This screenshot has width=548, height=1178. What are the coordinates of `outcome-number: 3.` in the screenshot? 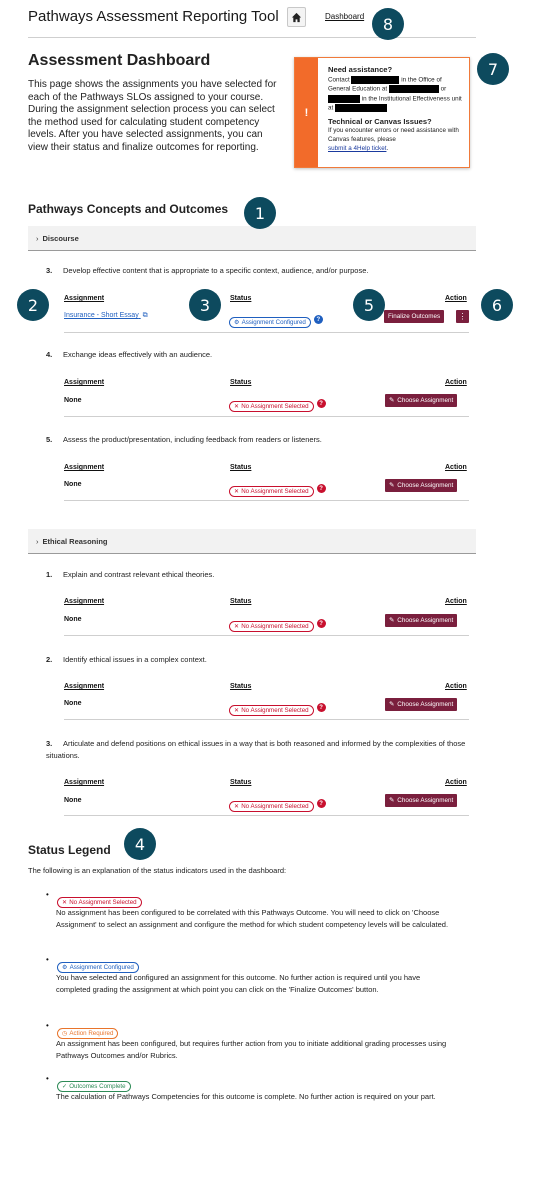 It's located at (49, 743).